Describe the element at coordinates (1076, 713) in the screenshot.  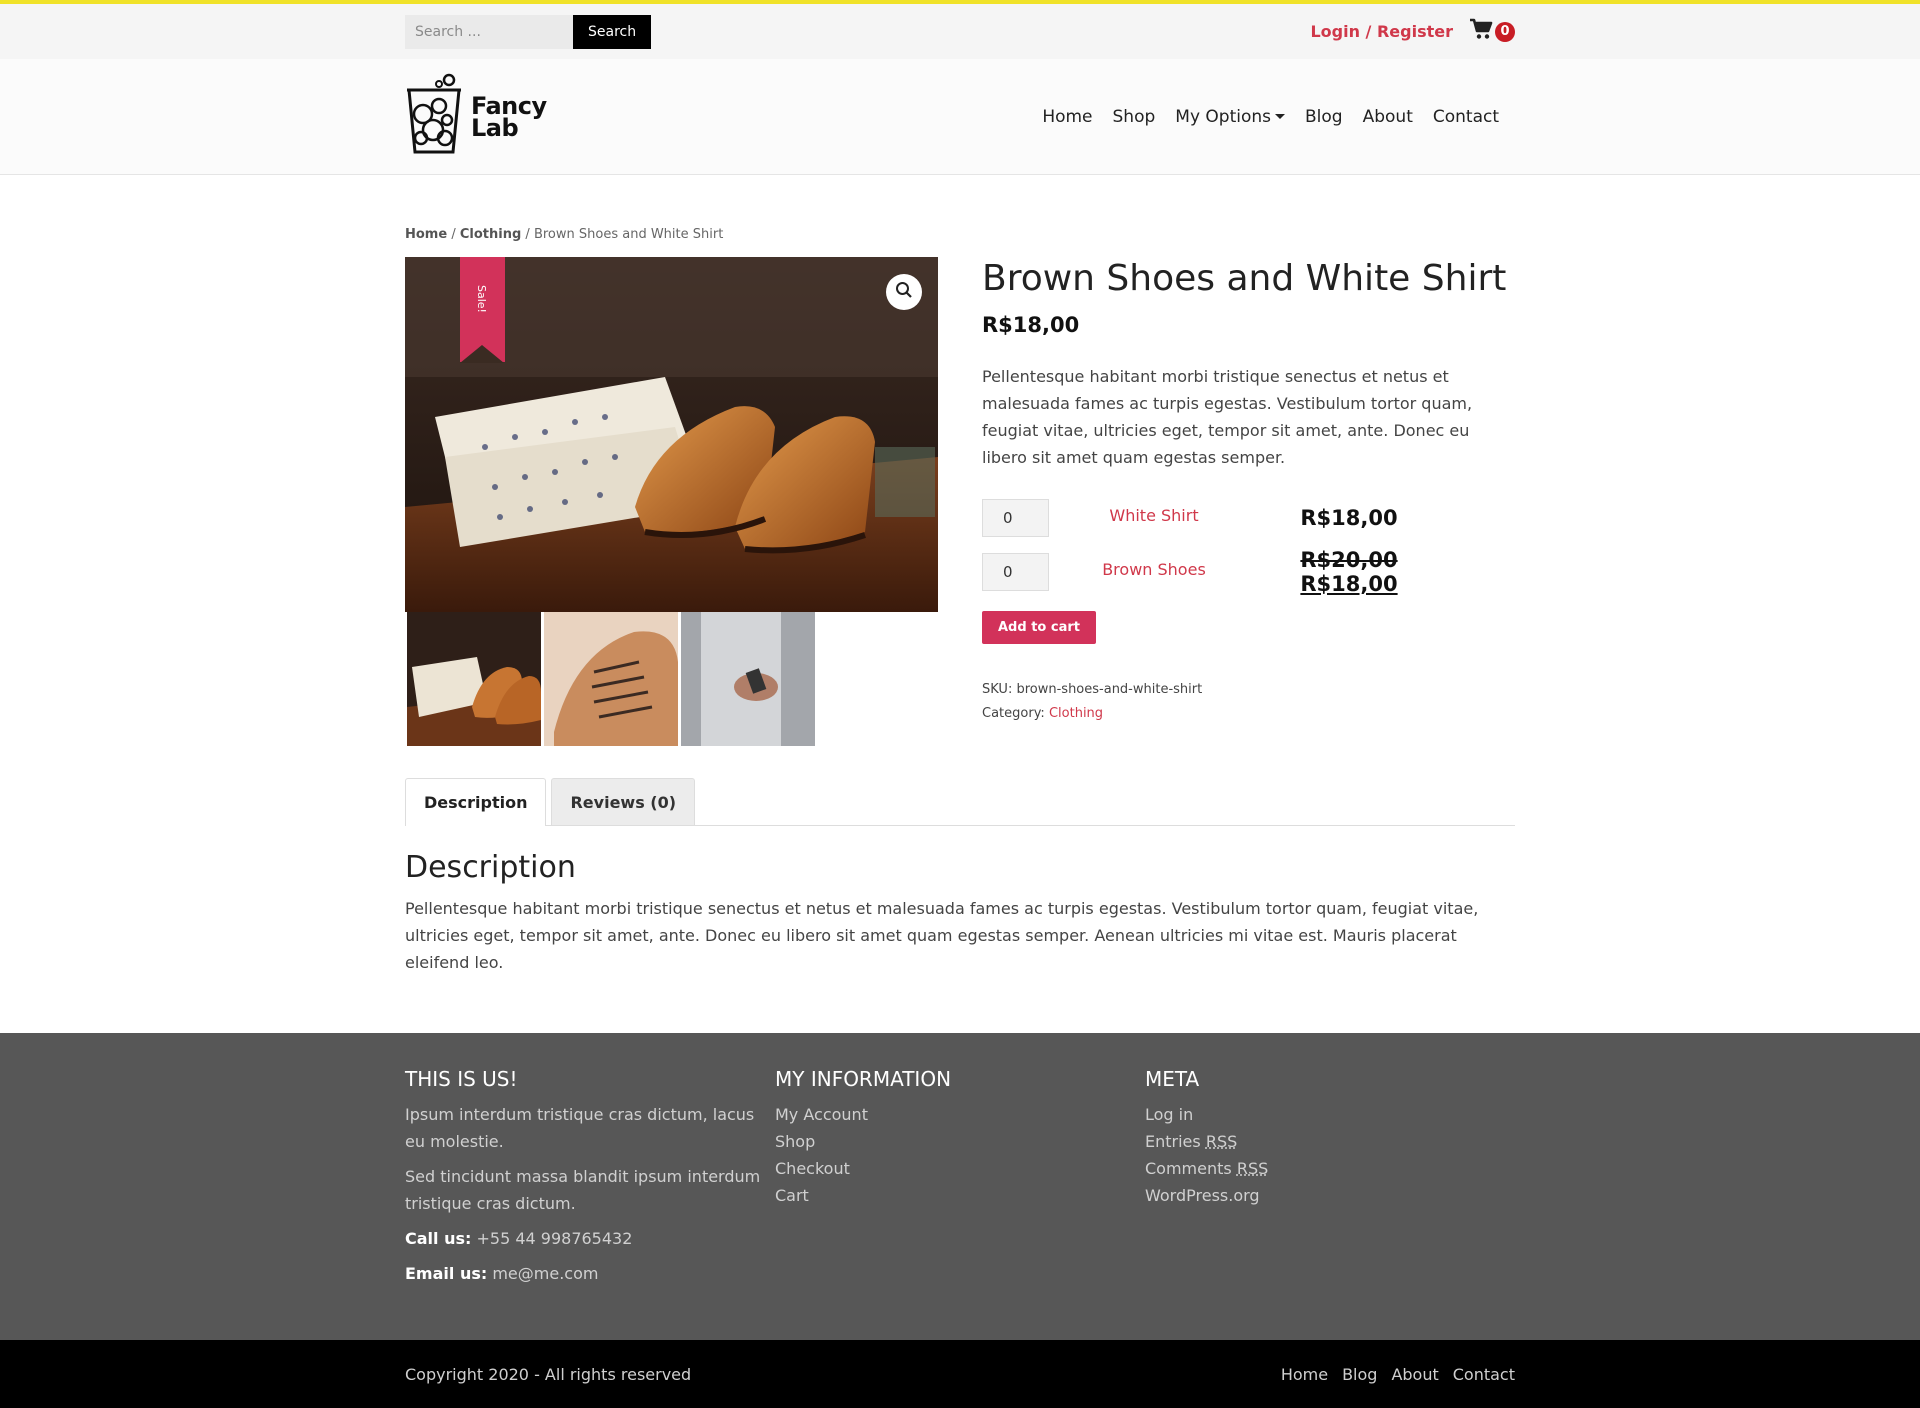
I see `category-link: Clothing` at that location.